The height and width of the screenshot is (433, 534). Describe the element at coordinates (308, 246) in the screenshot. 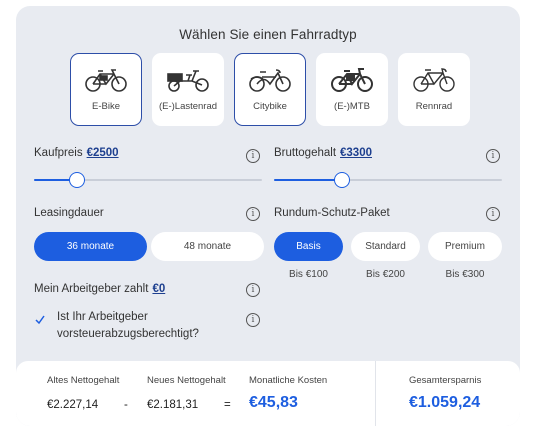

I see `schutz-basis-button: Basis` at that location.